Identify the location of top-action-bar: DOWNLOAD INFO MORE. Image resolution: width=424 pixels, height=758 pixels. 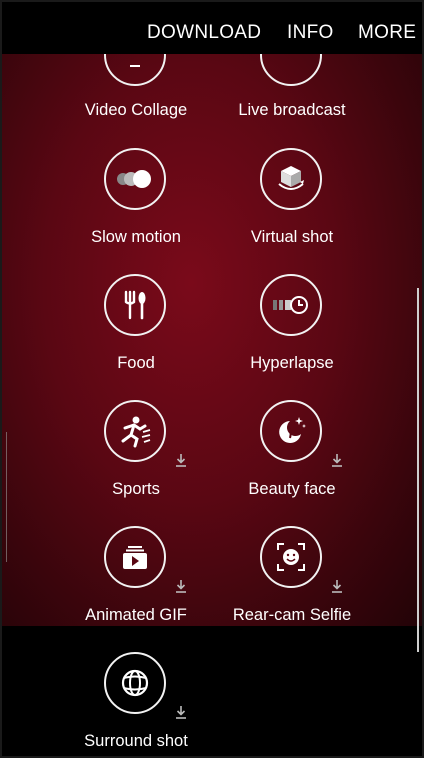
(212, 28).